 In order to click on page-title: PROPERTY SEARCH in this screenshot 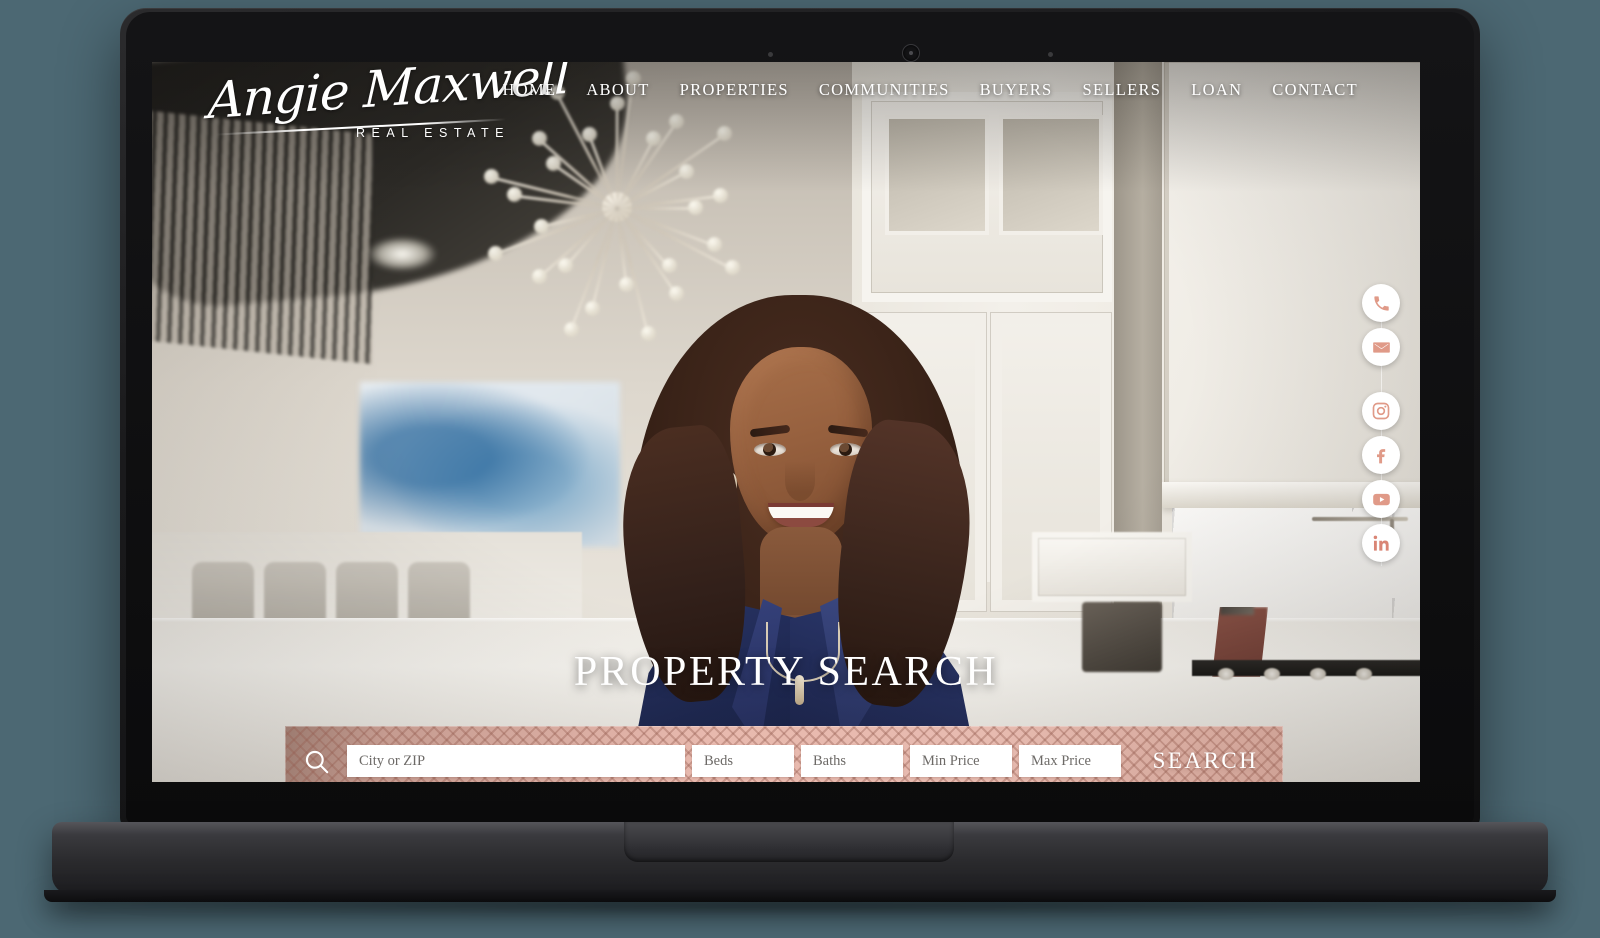, I will do `click(786, 672)`.